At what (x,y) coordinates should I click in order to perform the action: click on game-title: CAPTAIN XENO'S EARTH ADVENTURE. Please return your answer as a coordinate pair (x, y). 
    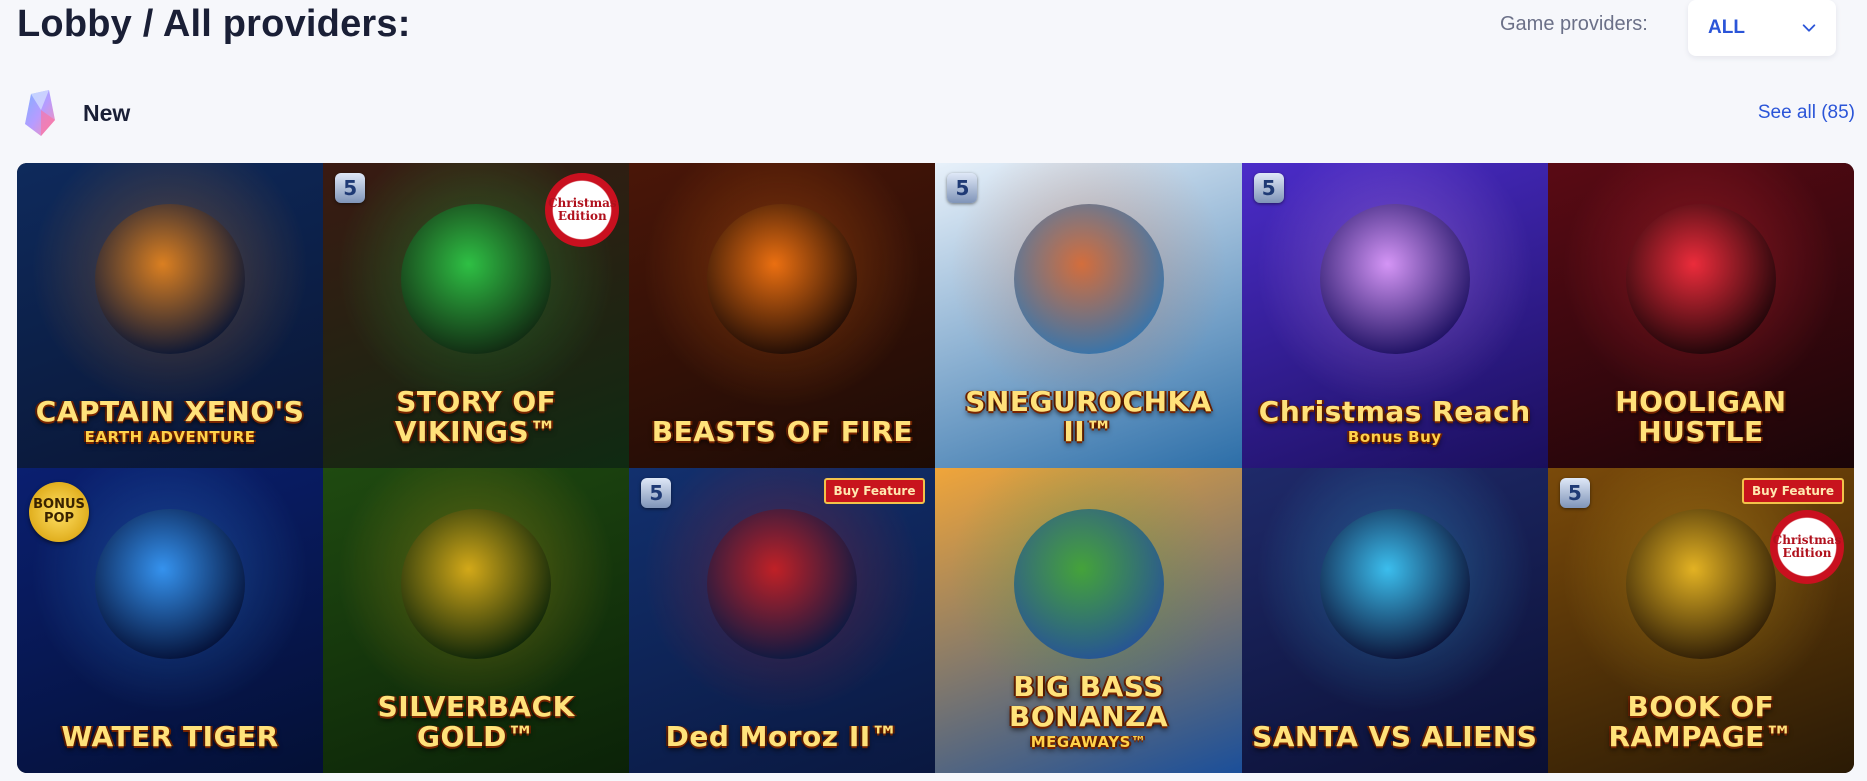
    Looking at the image, I should click on (170, 421).